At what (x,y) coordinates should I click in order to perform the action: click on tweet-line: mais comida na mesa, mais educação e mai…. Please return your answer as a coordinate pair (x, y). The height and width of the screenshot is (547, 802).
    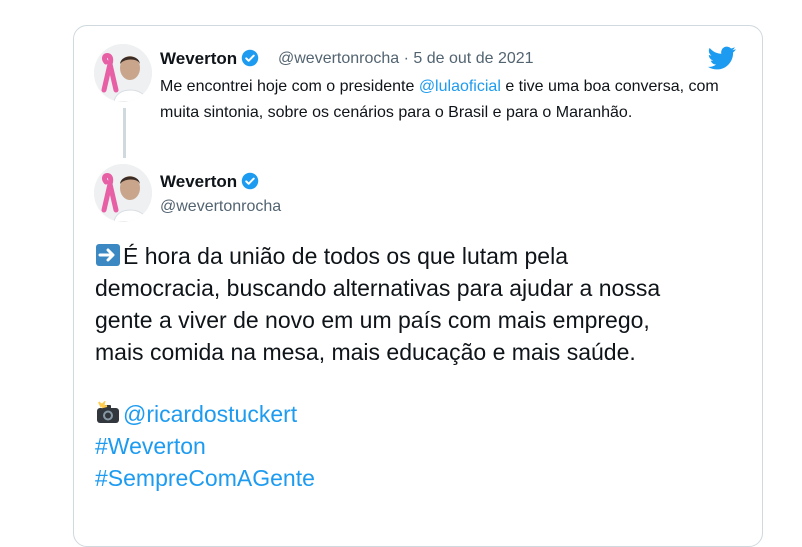
    Looking at the image, I should click on (365, 352).